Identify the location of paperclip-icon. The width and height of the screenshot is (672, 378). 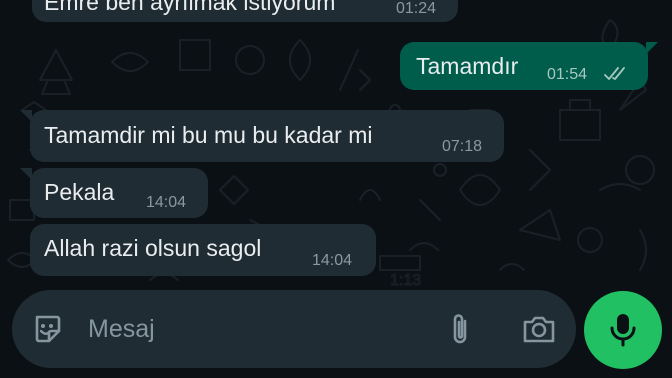
(460, 329).